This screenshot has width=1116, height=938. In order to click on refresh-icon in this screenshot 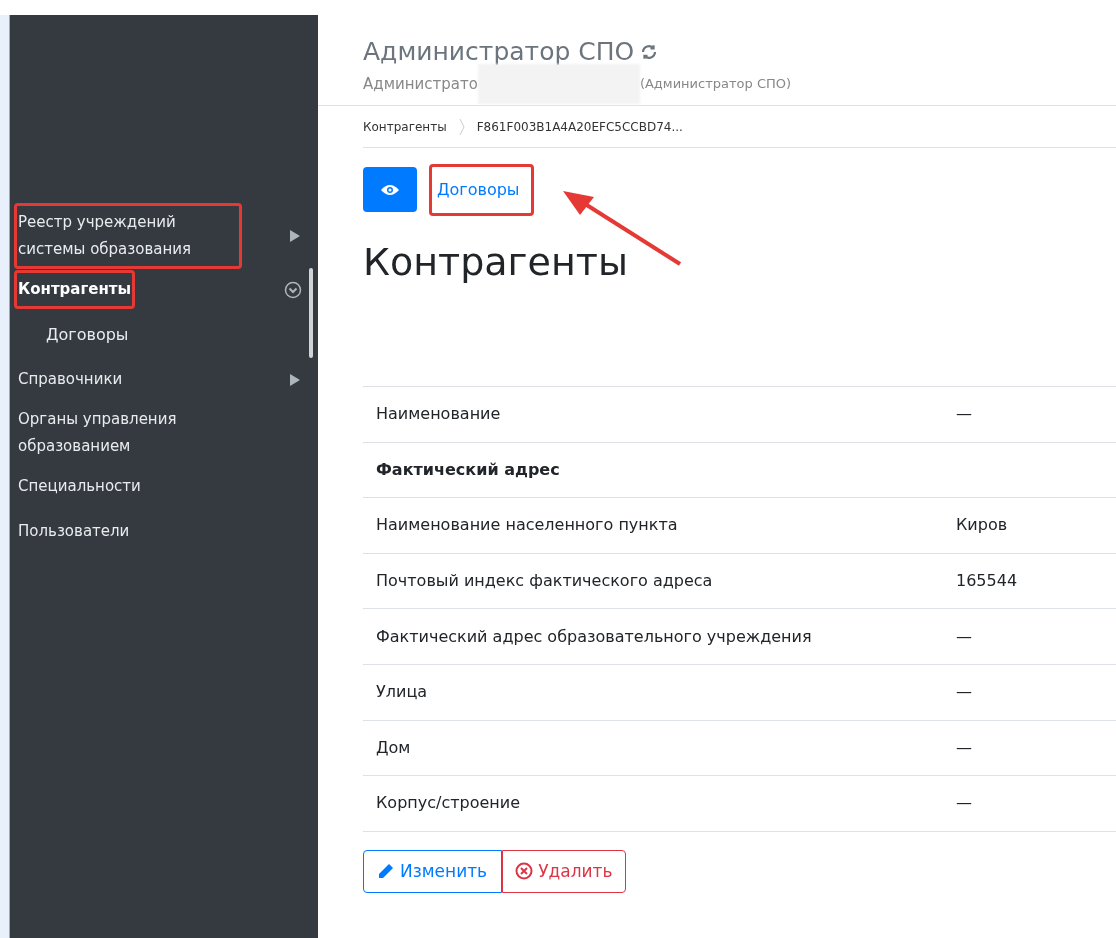, I will do `click(649, 51)`.